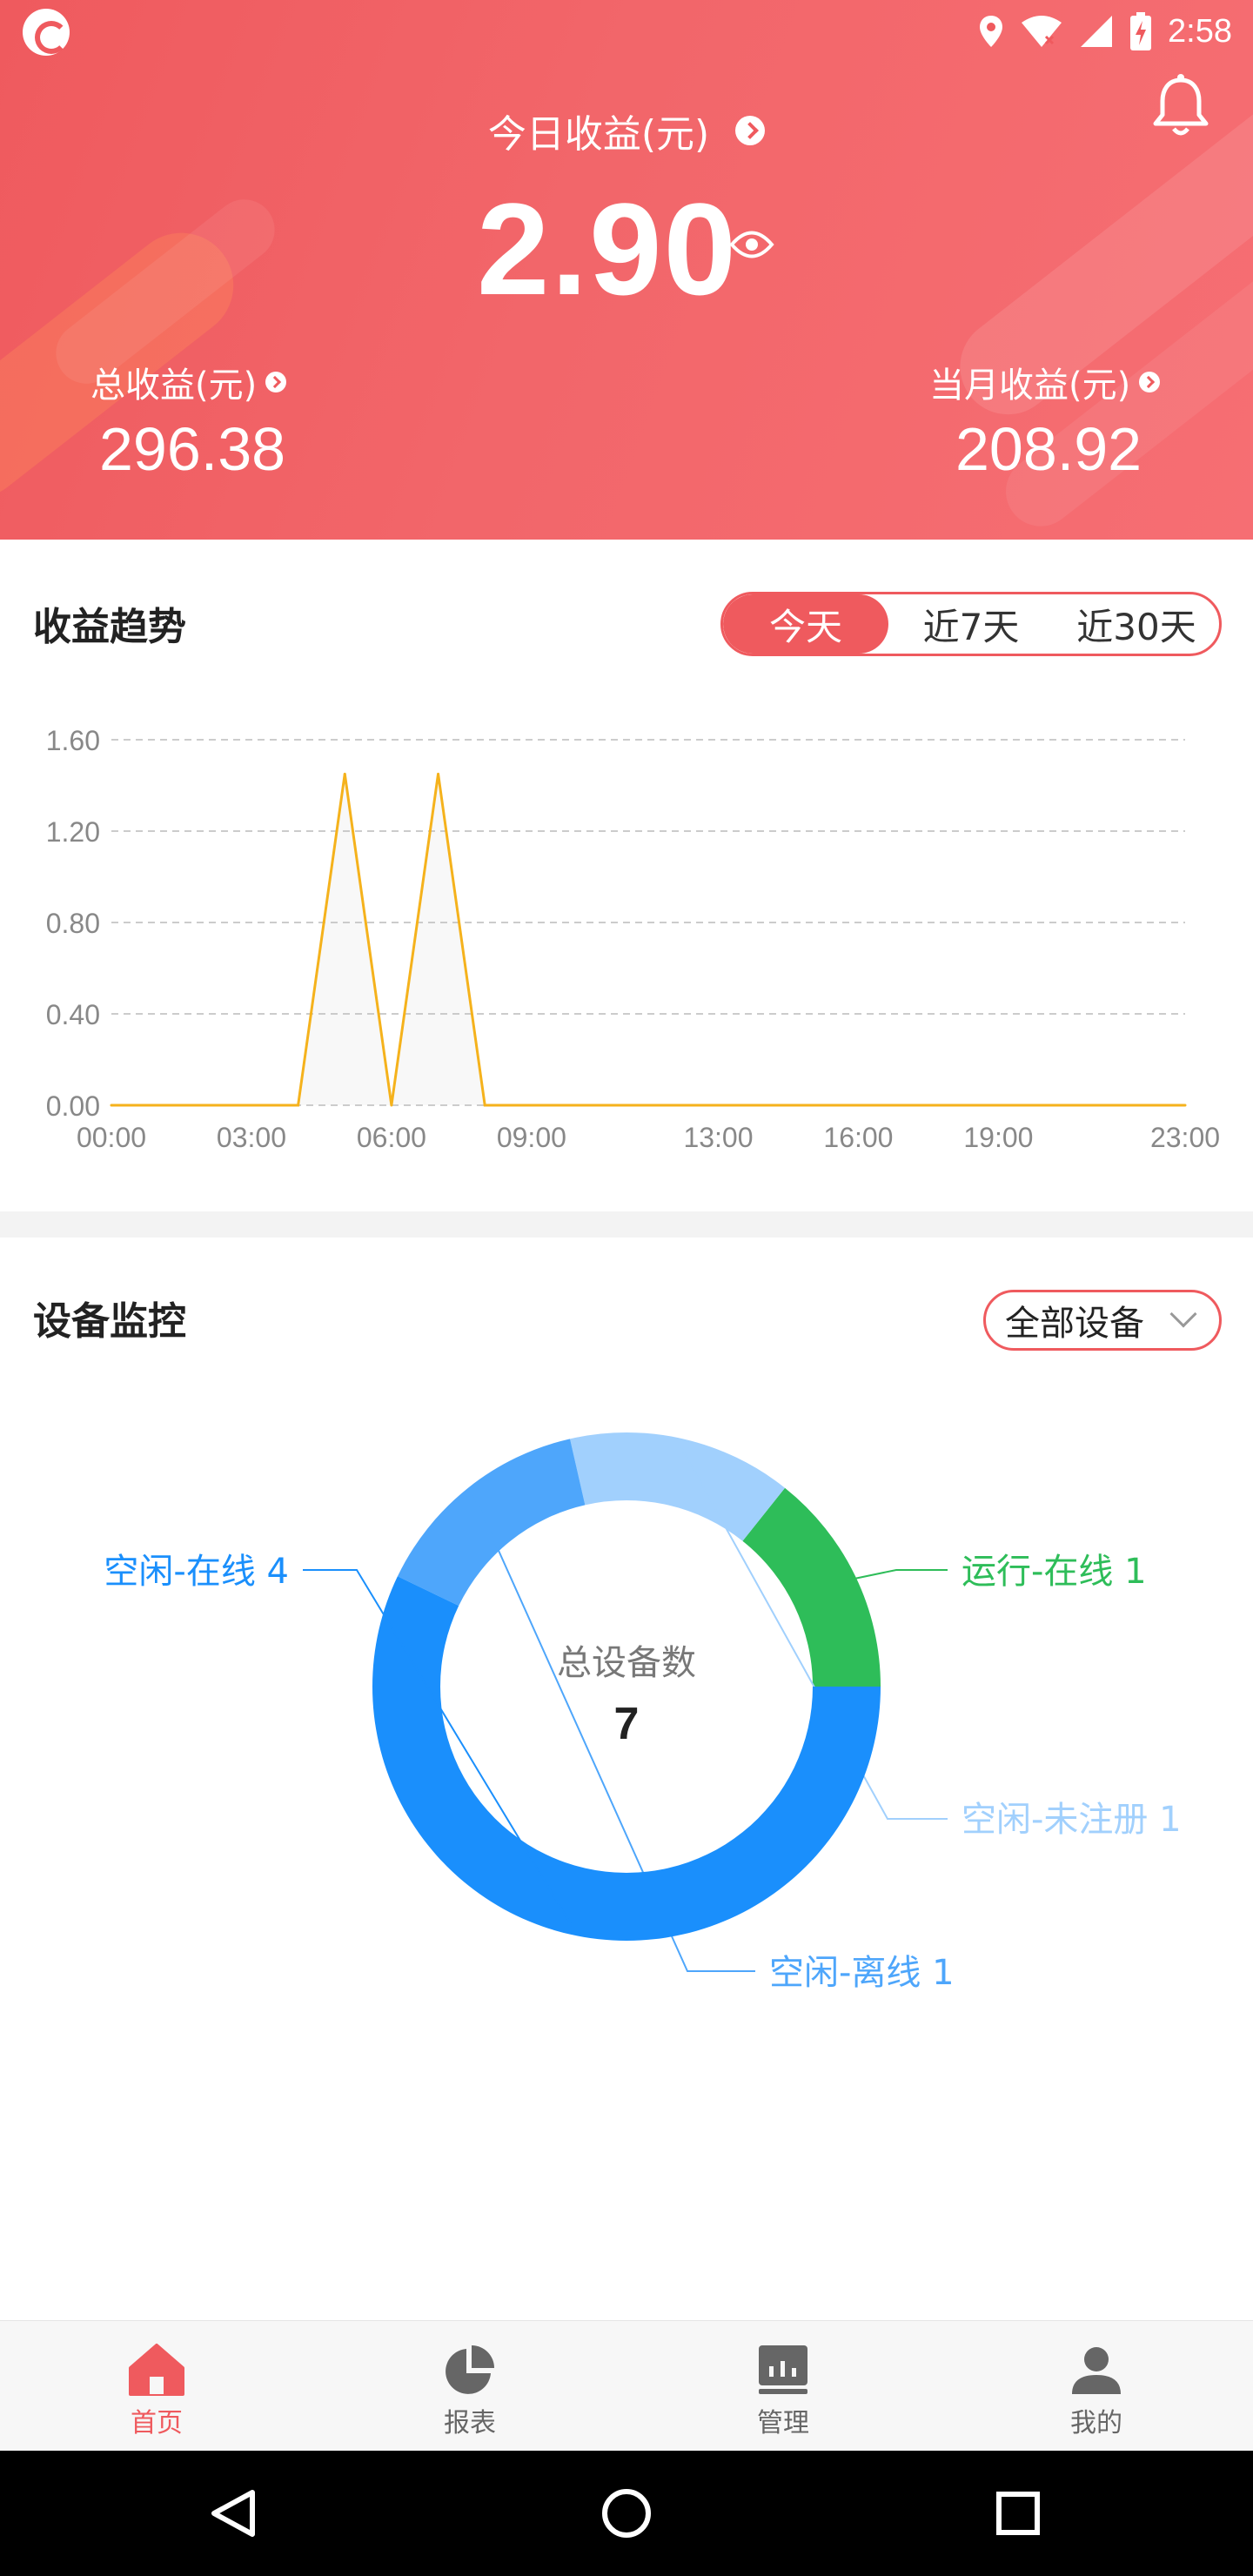  What do you see at coordinates (156, 2370) in the screenshot?
I see `home-icon` at bounding box center [156, 2370].